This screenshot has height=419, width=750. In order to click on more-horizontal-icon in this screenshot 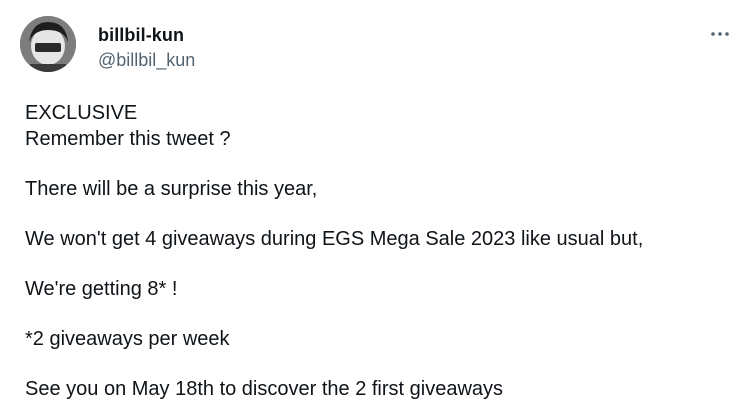, I will do `click(720, 34)`.